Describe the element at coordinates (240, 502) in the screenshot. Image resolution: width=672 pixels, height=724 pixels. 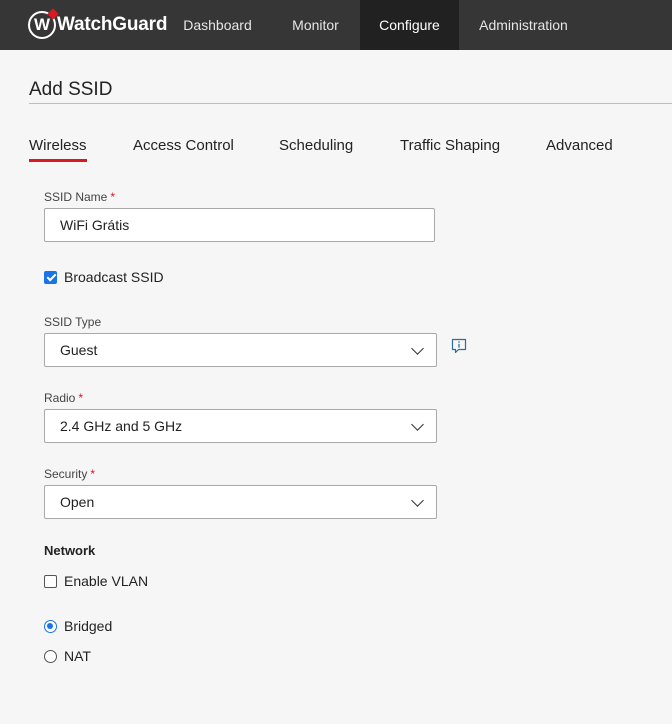
I see `security-select: Open` at that location.